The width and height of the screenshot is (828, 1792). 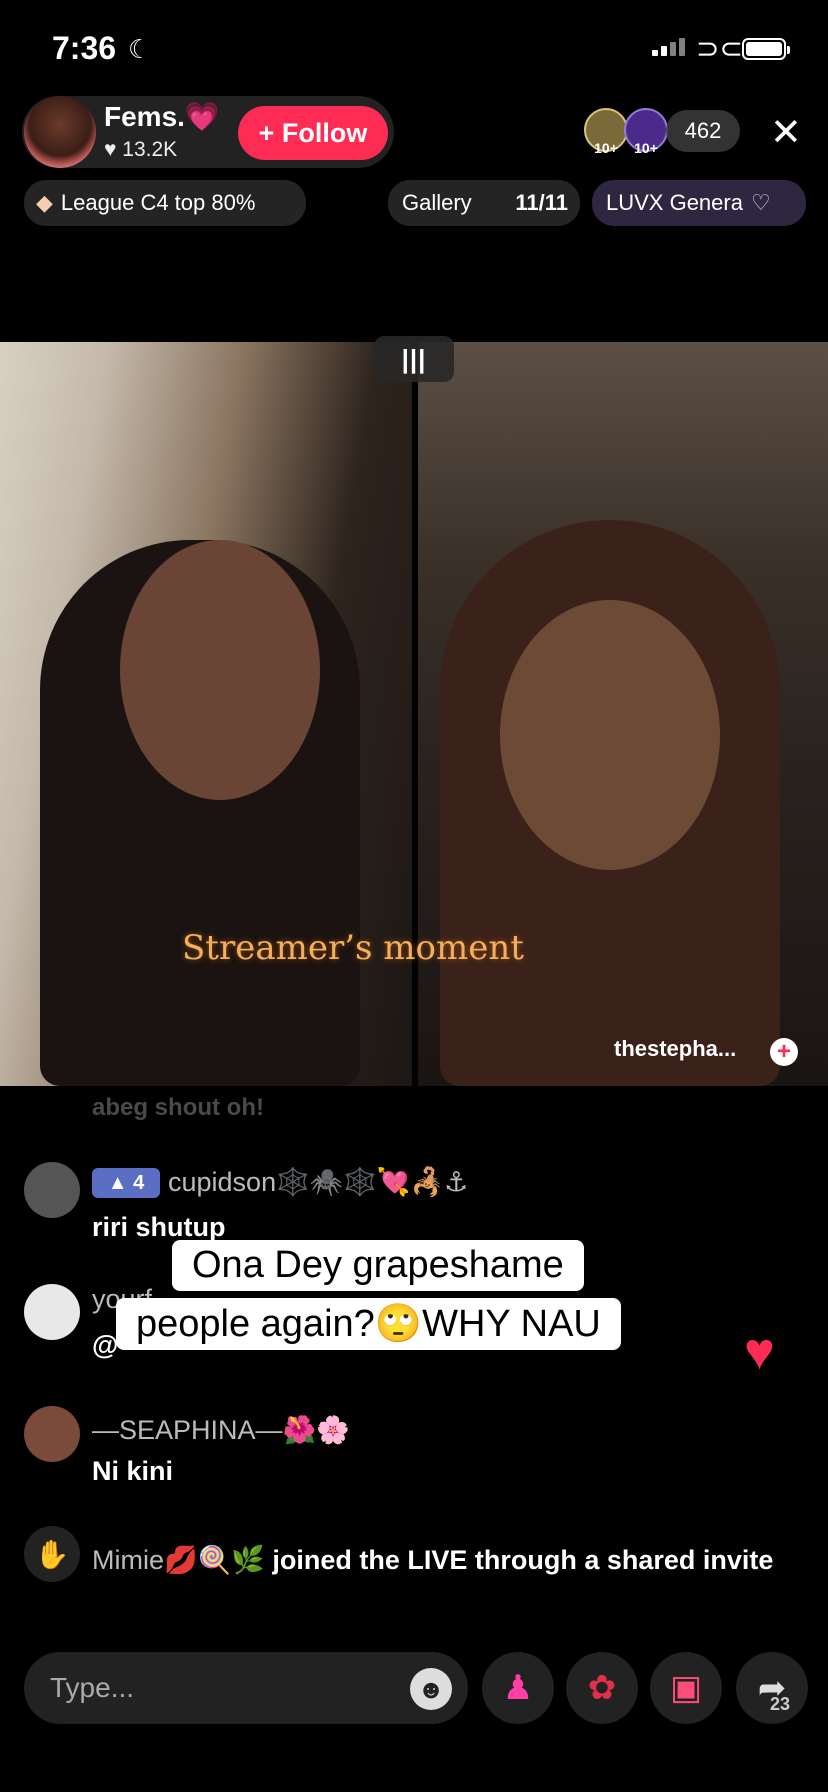 What do you see at coordinates (105, 1345) in the screenshot?
I see `comment-text: @` at bounding box center [105, 1345].